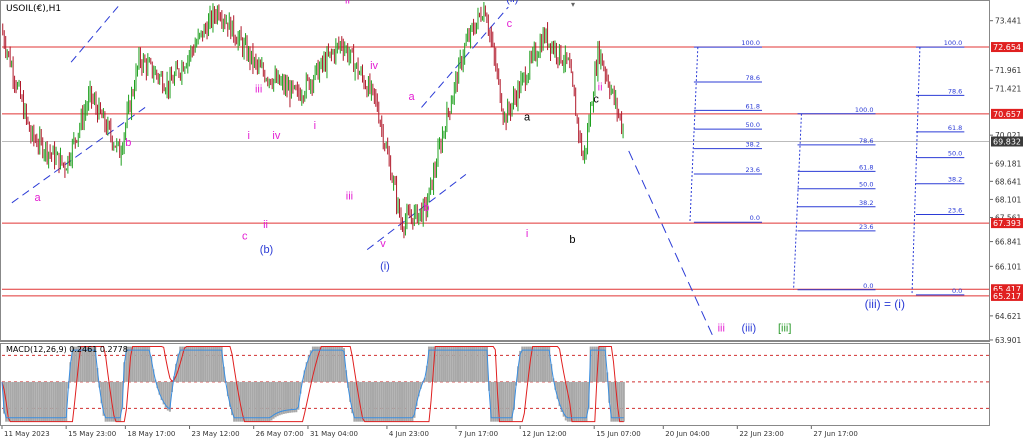 Image resolution: width=1024 pixels, height=441 pixels. Describe the element at coordinates (512, 2) in the screenshot. I see `wave-label: (ii)` at that location.